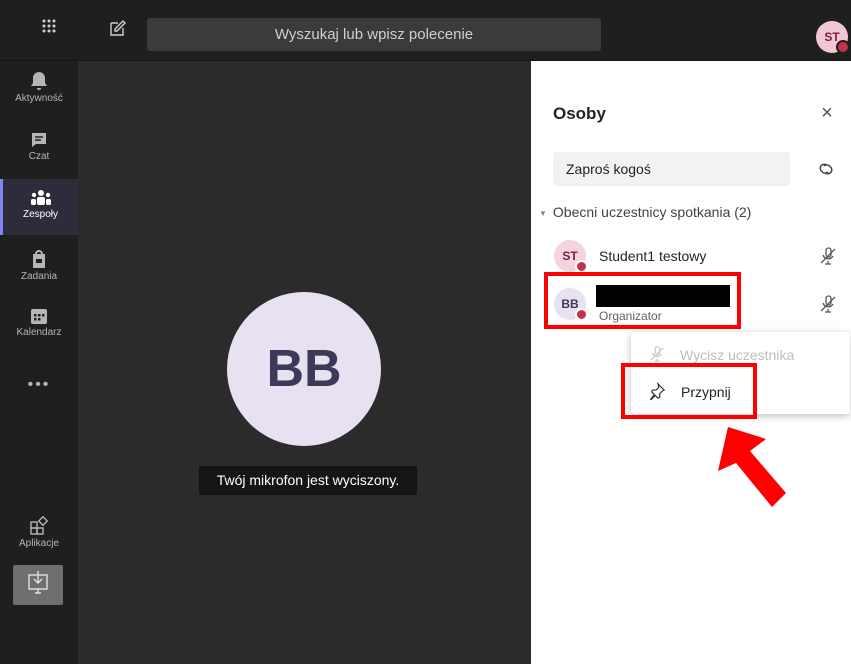 Image resolution: width=851 pixels, height=664 pixels. I want to click on invite-input: Zaproś kogoś, so click(671, 169).